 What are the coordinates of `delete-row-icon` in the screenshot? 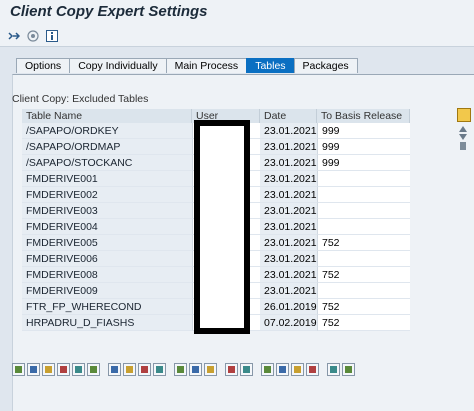 It's located at (63, 369).